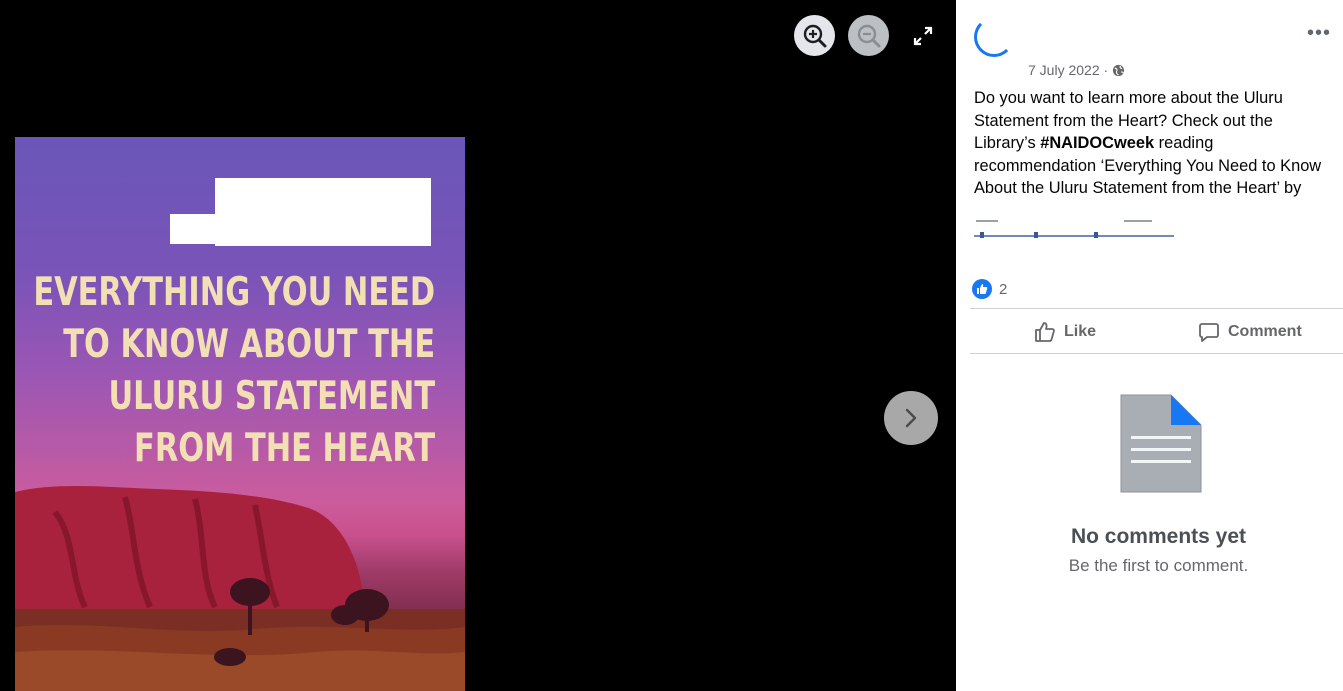 This screenshot has width=1343, height=691. I want to click on globe-icon, so click(1119, 70).